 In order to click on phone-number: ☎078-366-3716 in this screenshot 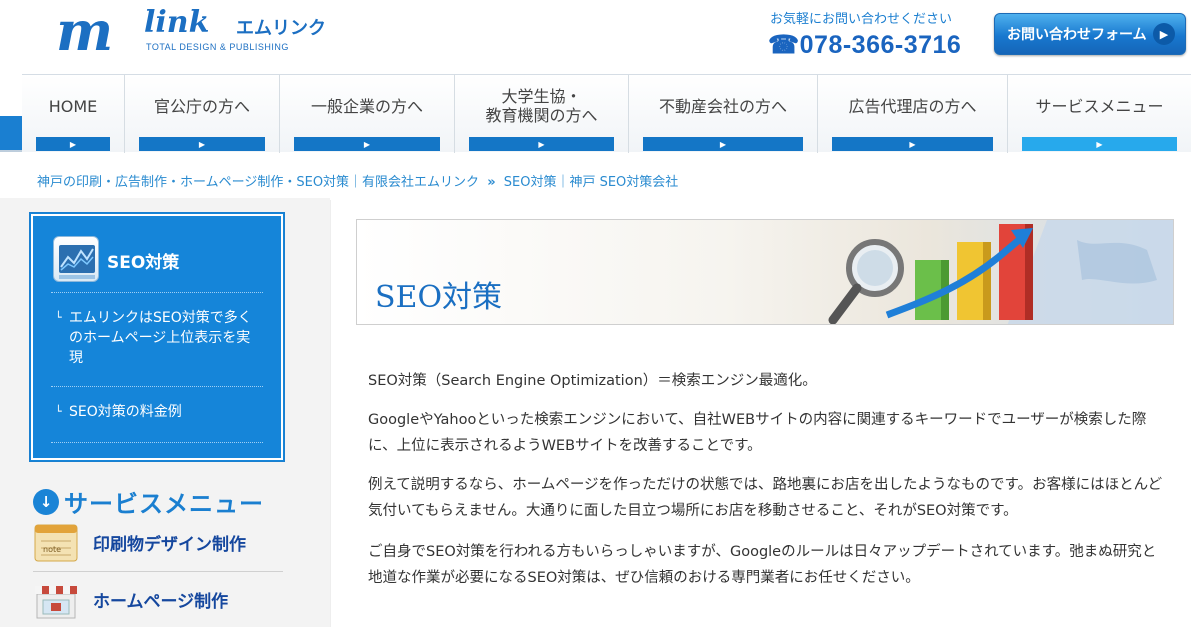, I will do `click(864, 45)`.